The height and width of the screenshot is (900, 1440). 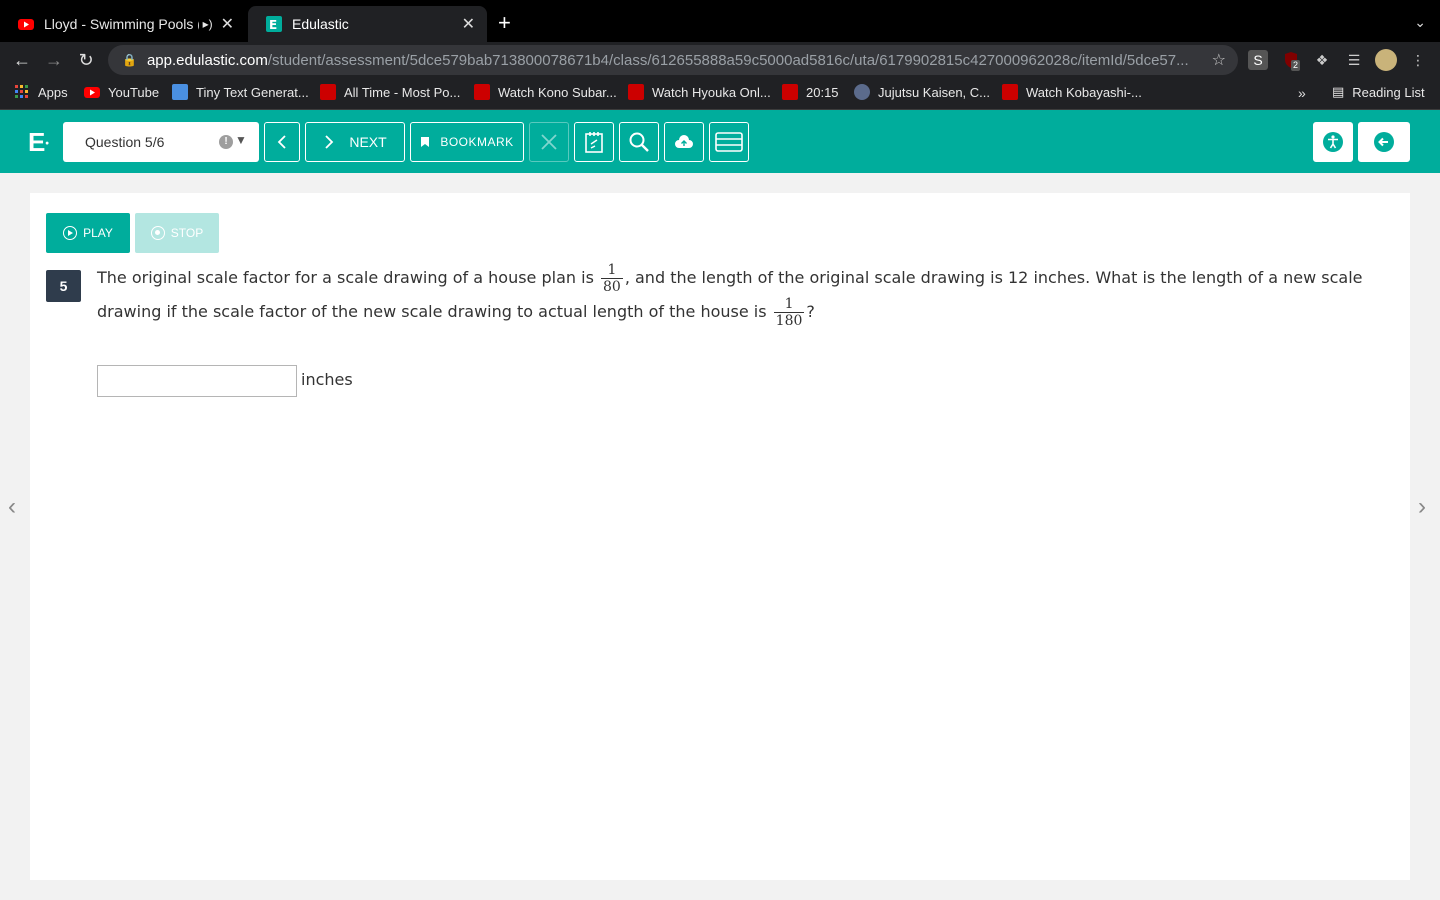 I want to click on unanswered-warning-icon: !, so click(x=226, y=142).